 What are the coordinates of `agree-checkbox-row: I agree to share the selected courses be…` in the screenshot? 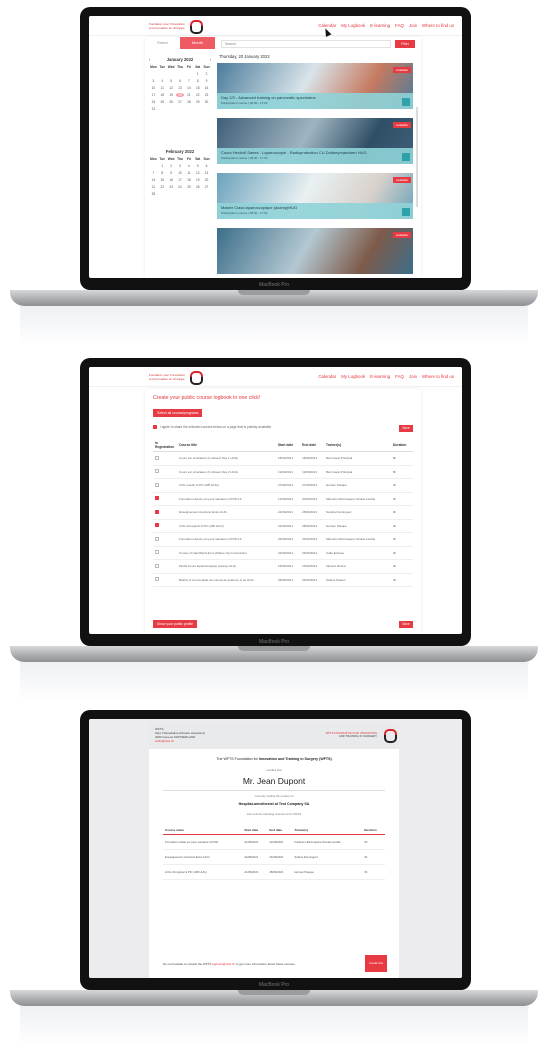 It's located at (212, 427).